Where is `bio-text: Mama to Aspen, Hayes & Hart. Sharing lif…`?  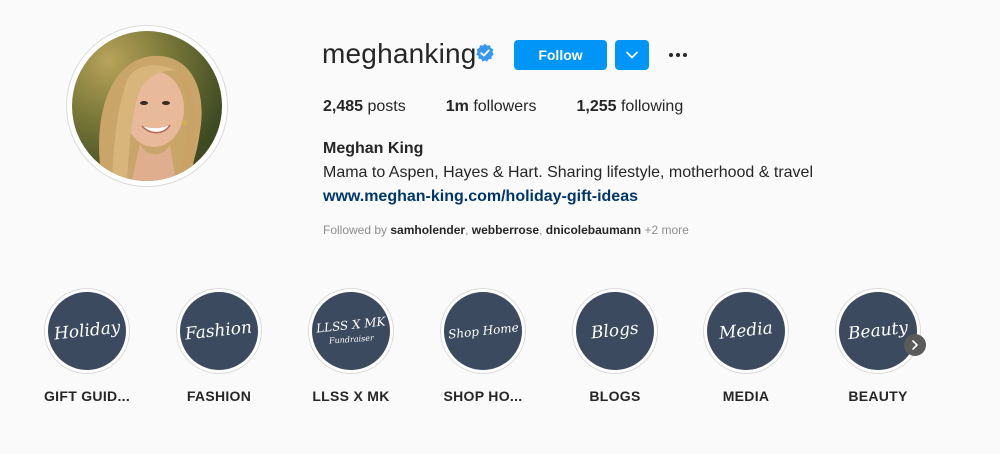
bio-text: Mama to Aspen, Hayes & Hart. Sharing lif… is located at coordinates (568, 172).